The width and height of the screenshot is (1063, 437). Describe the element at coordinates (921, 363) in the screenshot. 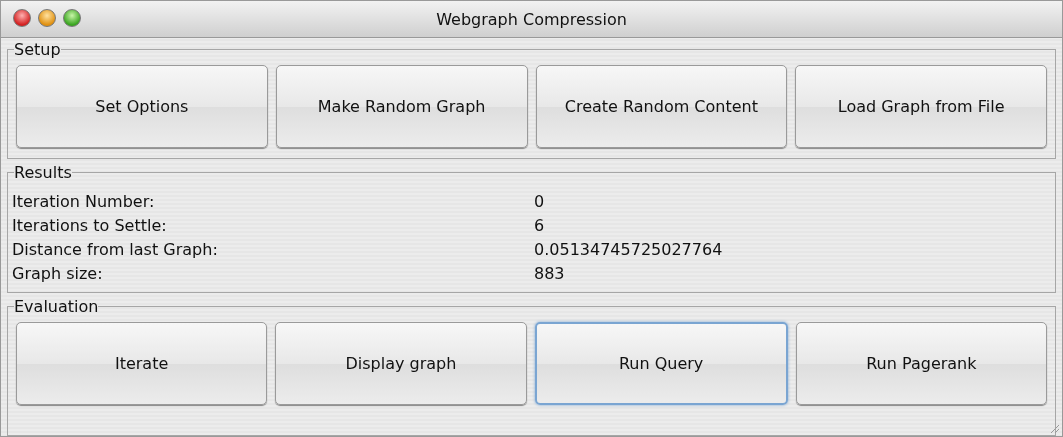

I see `action-button: Run Pagerank` at that location.